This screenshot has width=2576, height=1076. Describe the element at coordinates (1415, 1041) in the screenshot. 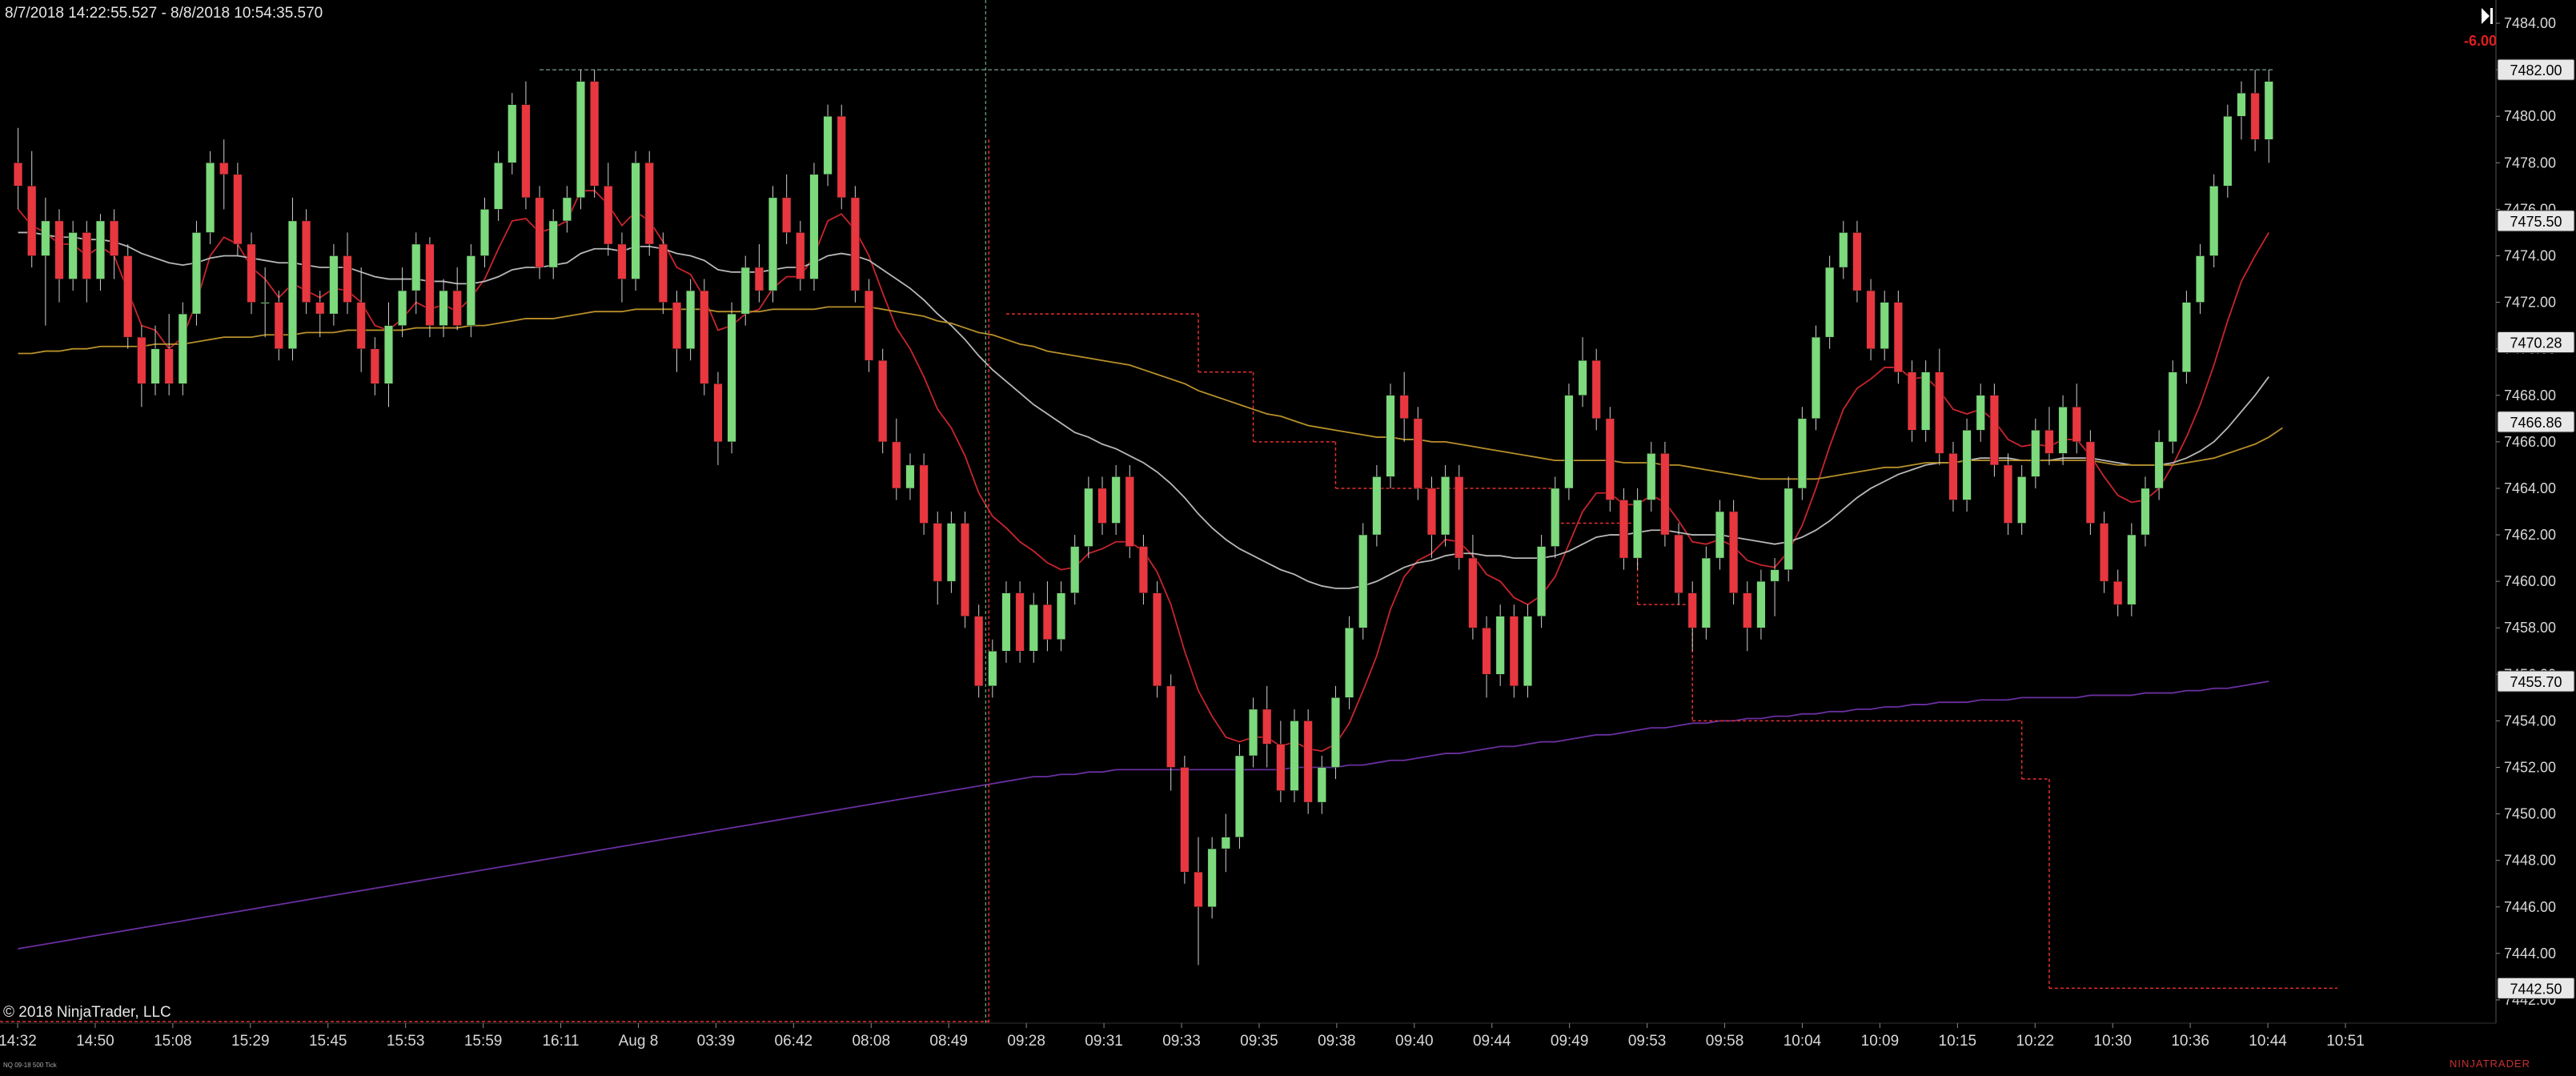

I see `x-tick-label: 09:40` at that location.